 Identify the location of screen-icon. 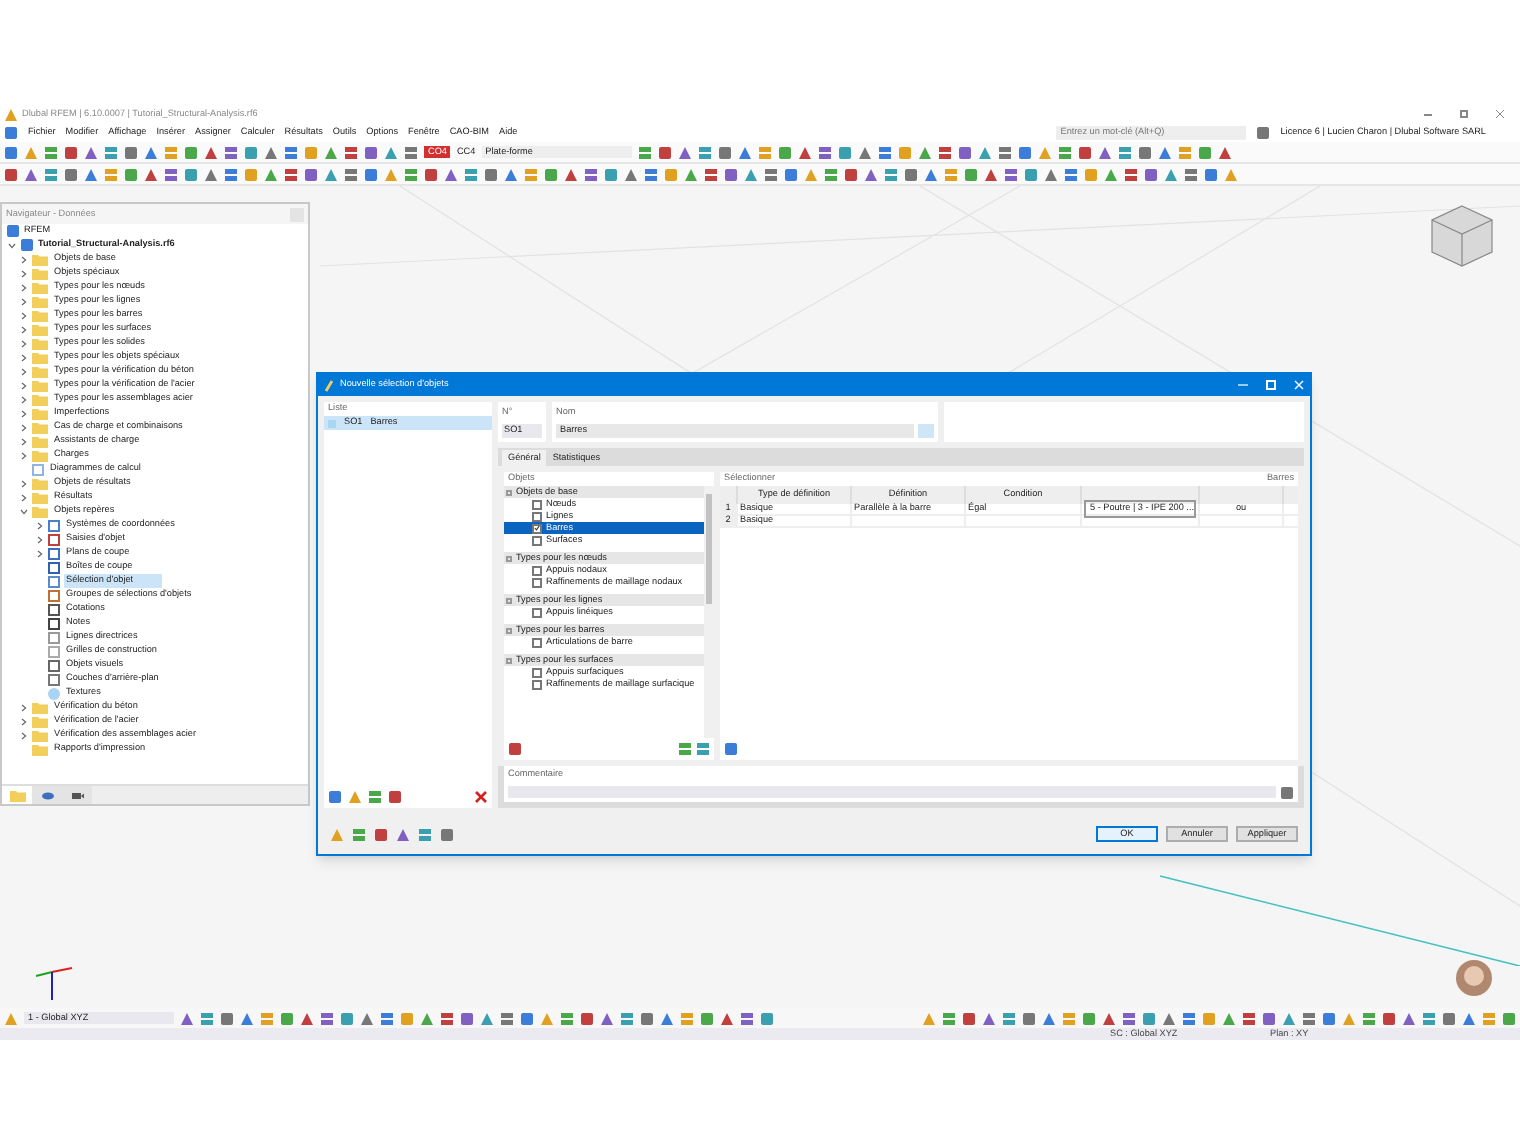
(1263, 133).